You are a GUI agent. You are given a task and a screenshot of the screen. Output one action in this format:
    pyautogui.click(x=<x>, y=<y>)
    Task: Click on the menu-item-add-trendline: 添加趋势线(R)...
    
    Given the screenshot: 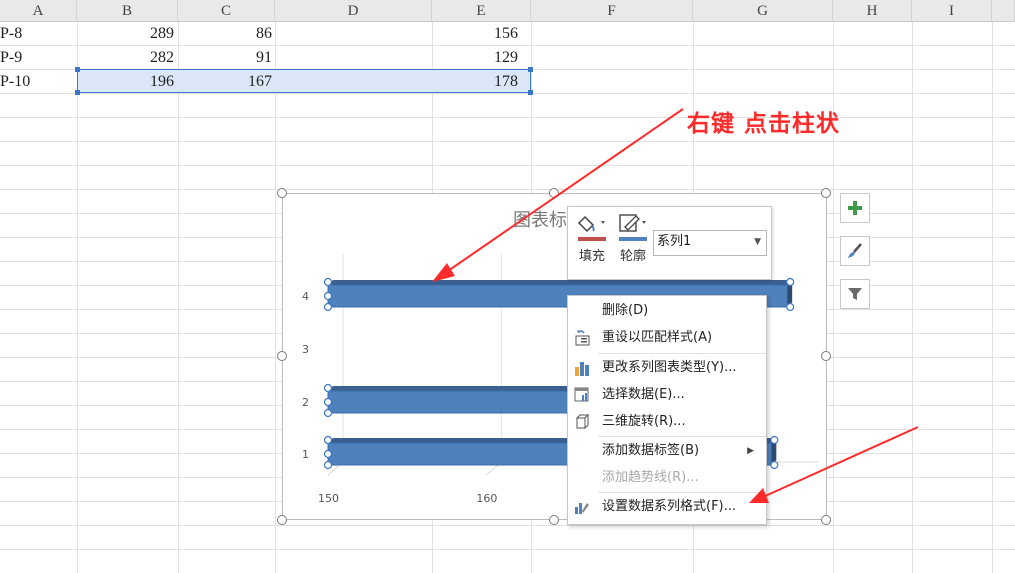 What is the action you would take?
    pyautogui.click(x=667, y=478)
    